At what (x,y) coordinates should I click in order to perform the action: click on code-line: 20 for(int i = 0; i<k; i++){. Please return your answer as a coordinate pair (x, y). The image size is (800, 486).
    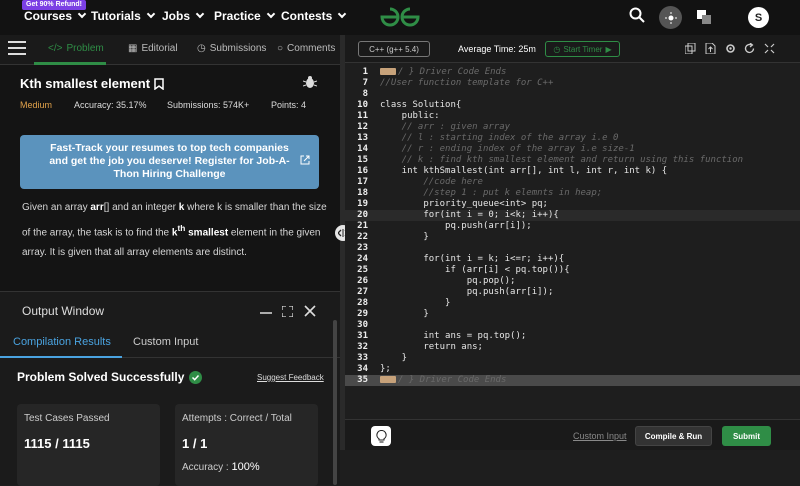
    Looking at the image, I should click on (572, 215).